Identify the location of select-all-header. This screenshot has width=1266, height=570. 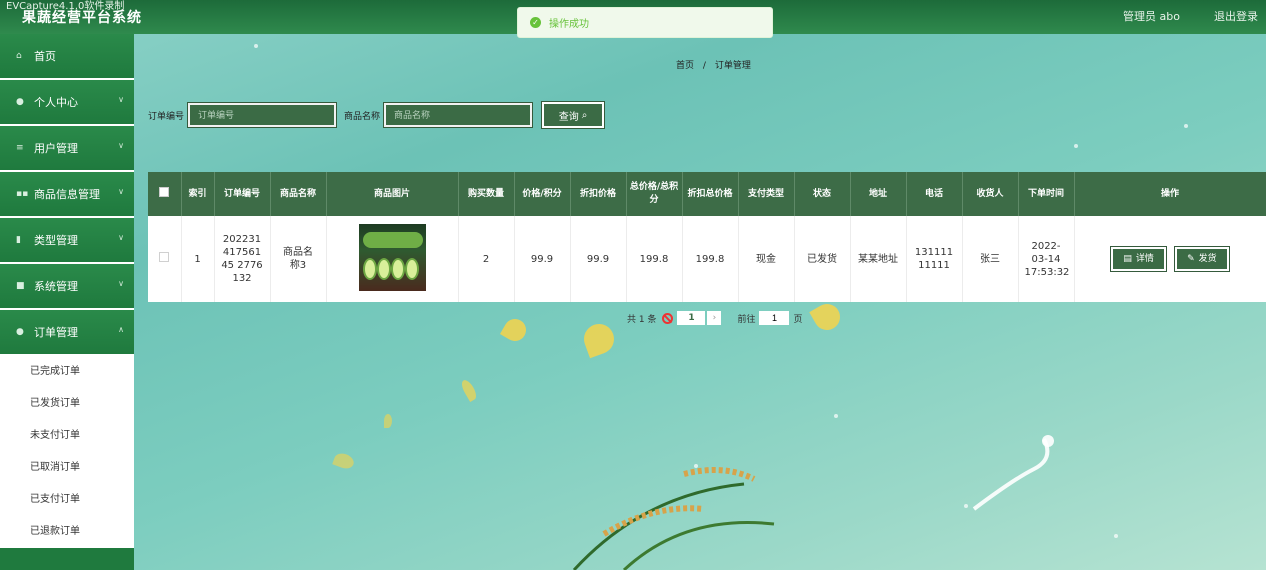
(165, 194).